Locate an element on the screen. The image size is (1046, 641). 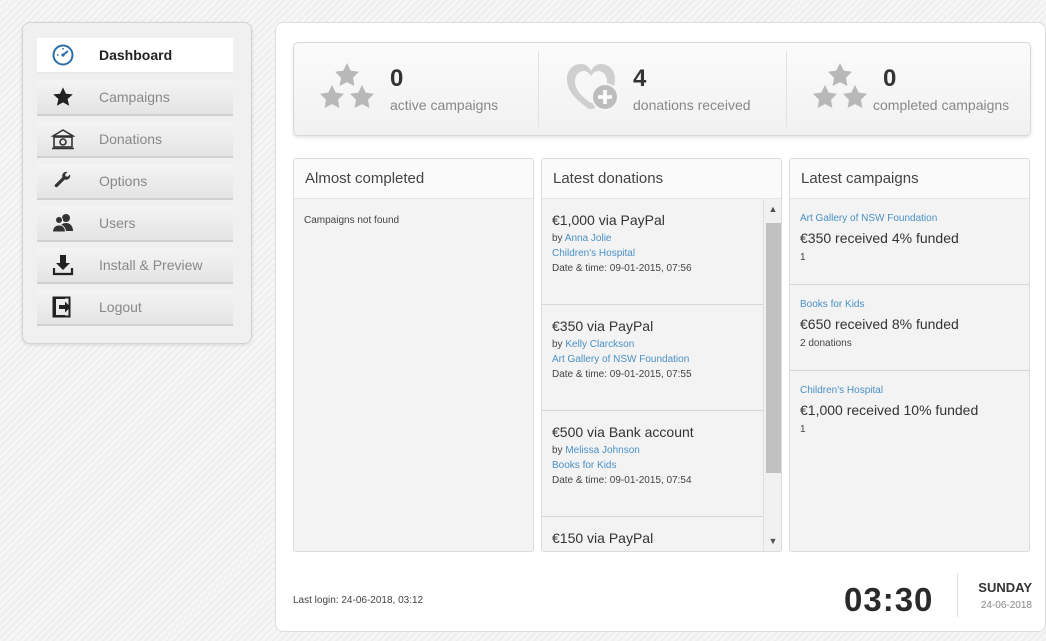
star-icon is located at coordinates (63, 97).